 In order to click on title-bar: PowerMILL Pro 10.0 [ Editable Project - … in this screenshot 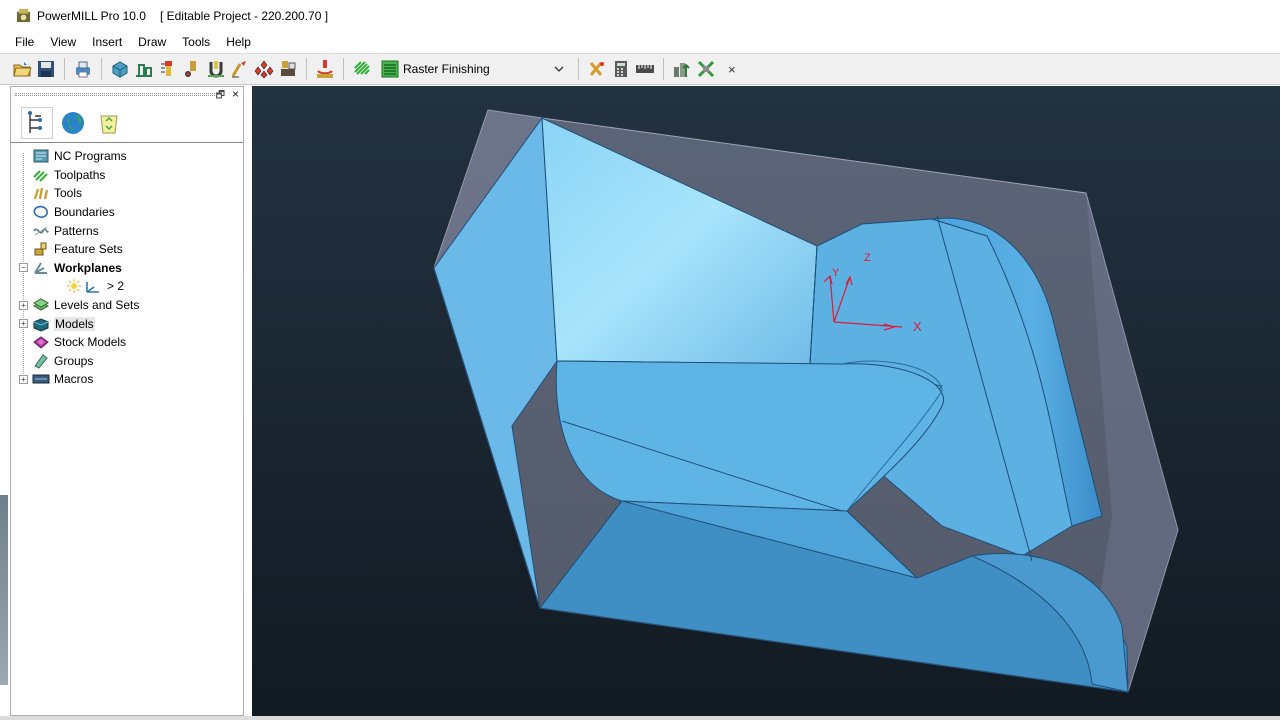, I will do `click(640, 15)`.